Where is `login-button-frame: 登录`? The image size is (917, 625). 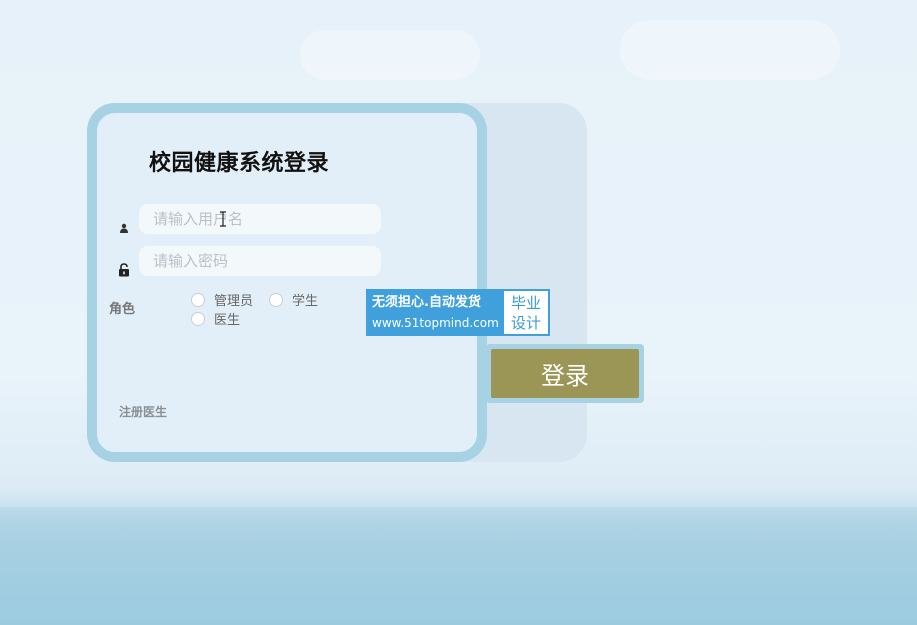
login-button-frame: 登录 is located at coordinates (565, 373).